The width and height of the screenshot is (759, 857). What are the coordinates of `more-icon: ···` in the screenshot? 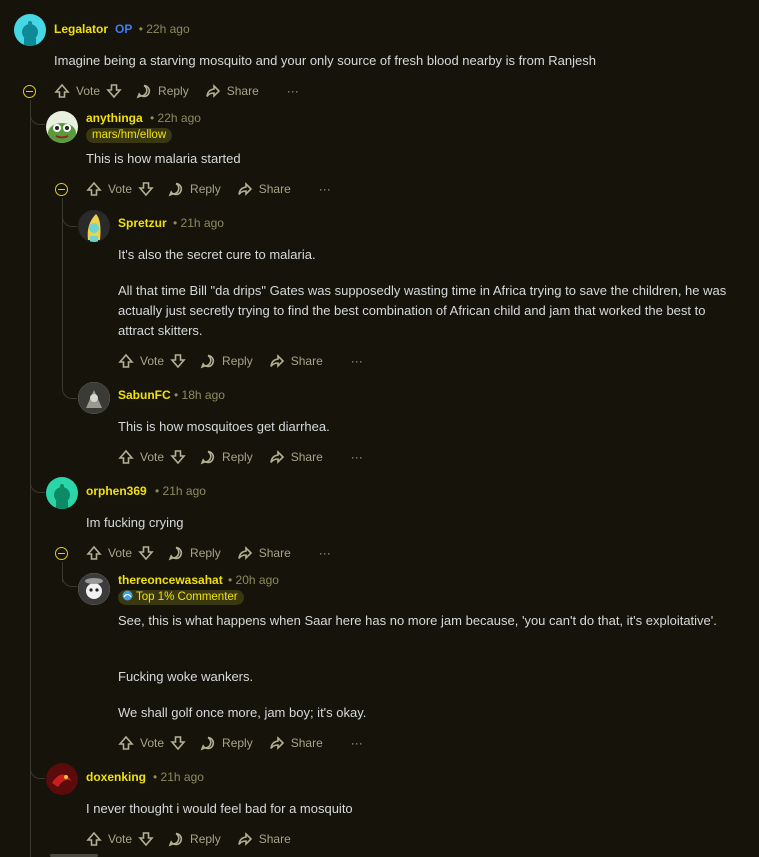 It's located at (324, 553).